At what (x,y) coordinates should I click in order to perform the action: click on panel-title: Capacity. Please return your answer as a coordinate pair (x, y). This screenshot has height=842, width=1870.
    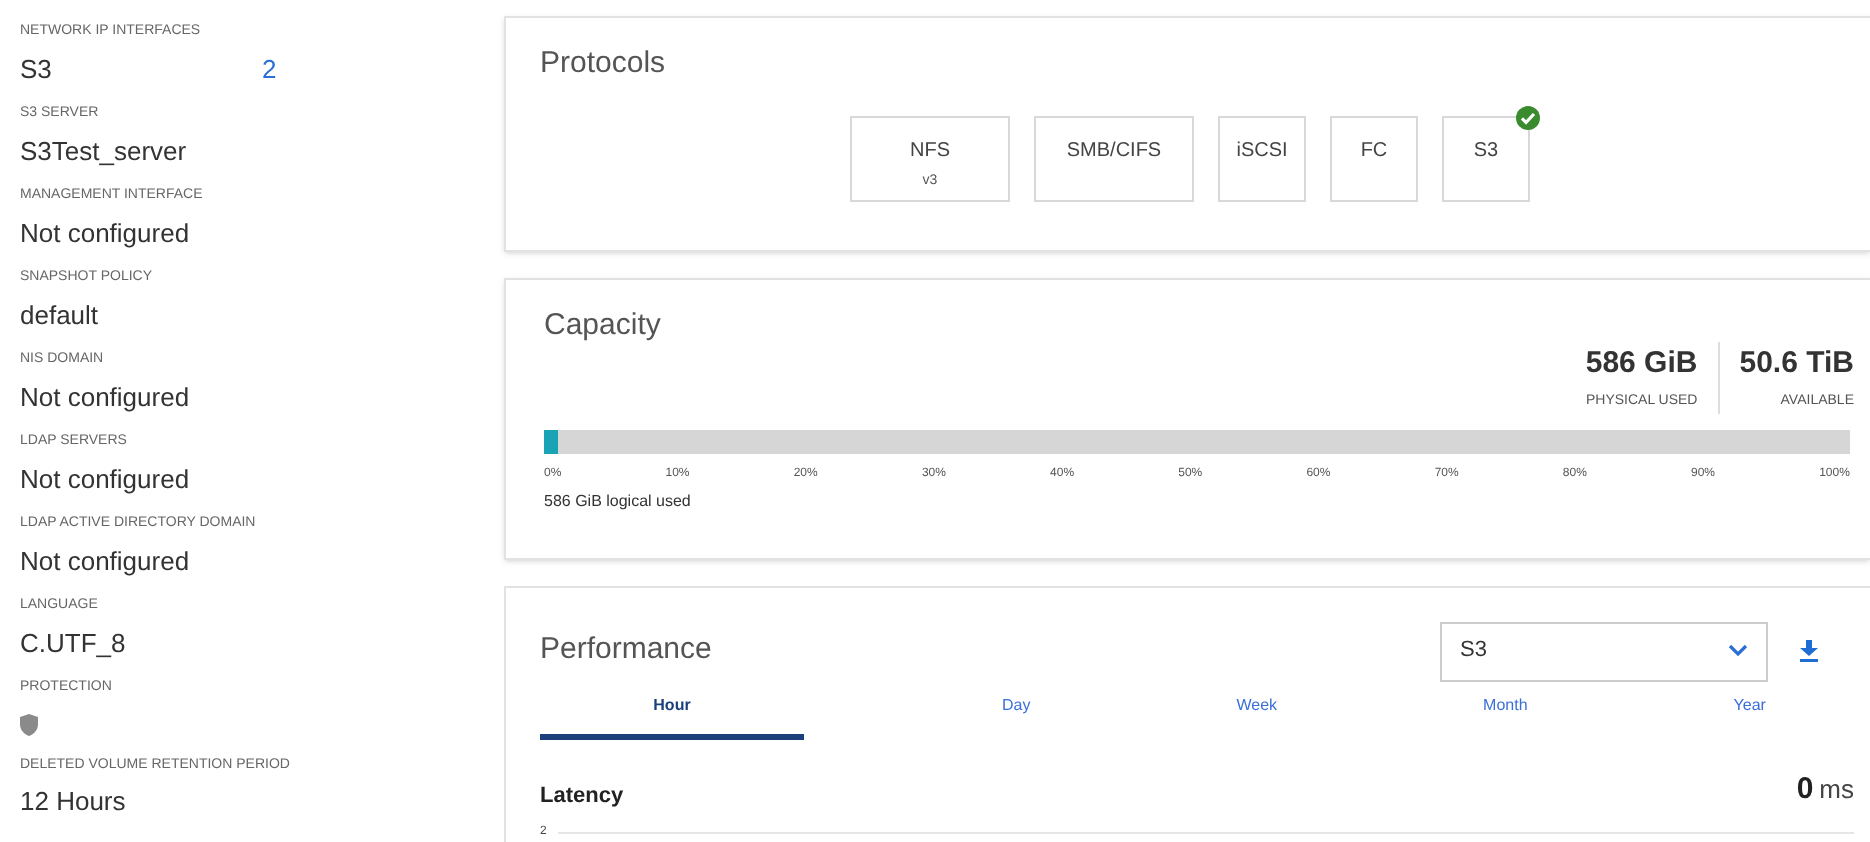
    Looking at the image, I should click on (602, 326).